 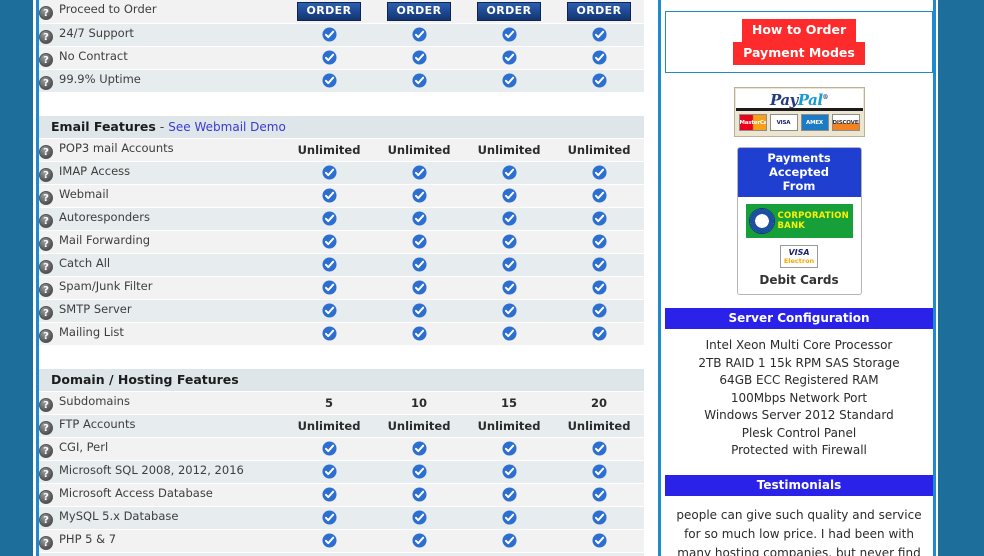 What do you see at coordinates (752, 122) in the screenshot?
I see `mastercard-icon: MasterCard` at bounding box center [752, 122].